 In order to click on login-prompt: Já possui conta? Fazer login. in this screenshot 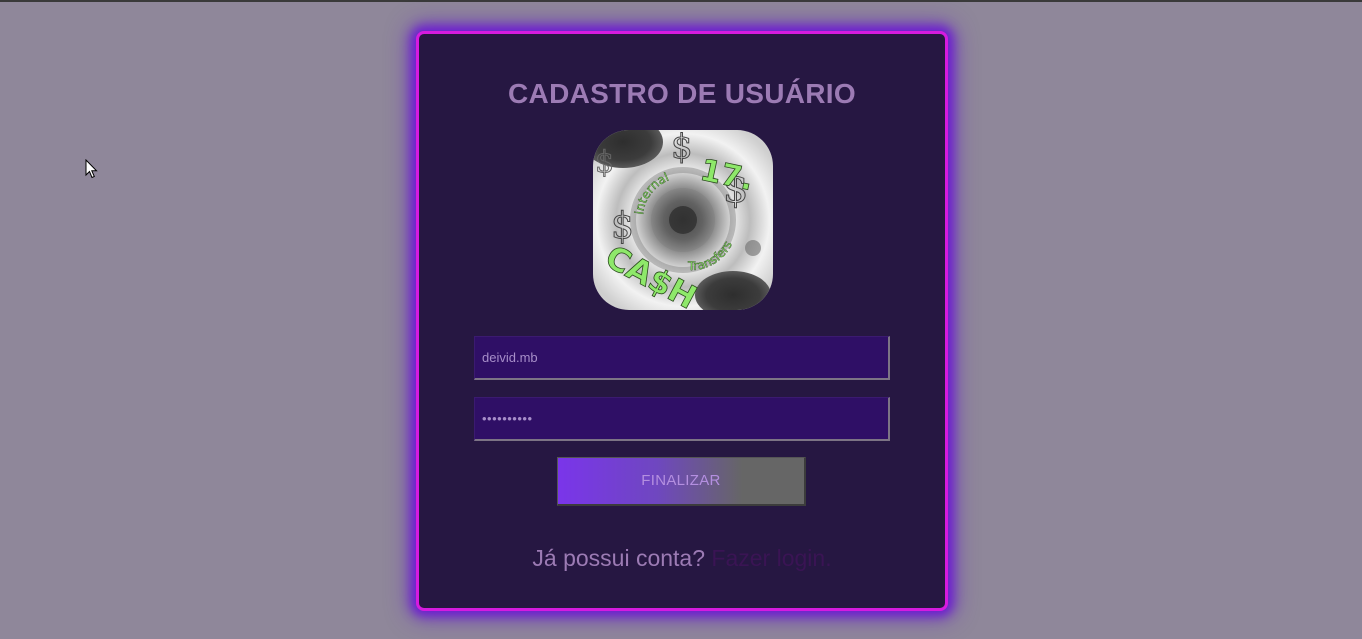, I will do `click(682, 558)`.